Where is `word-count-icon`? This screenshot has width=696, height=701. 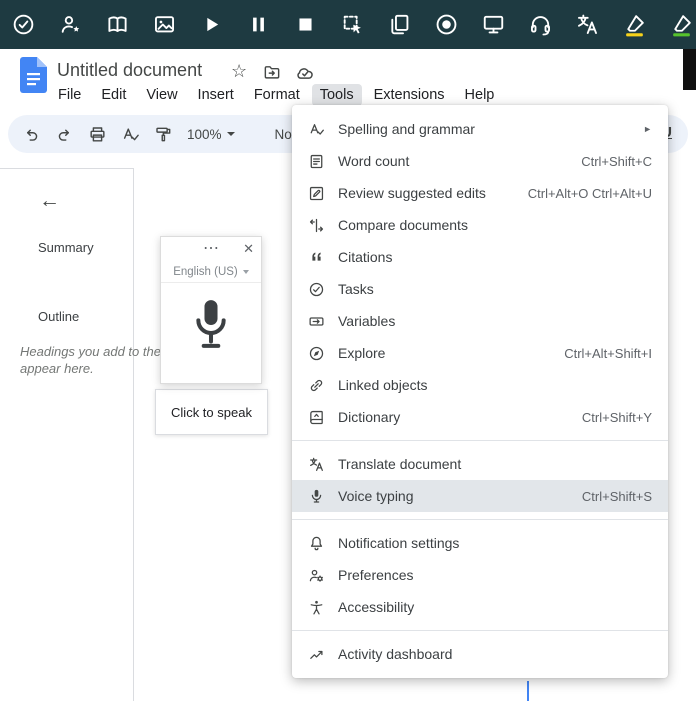 word-count-icon is located at coordinates (316, 161).